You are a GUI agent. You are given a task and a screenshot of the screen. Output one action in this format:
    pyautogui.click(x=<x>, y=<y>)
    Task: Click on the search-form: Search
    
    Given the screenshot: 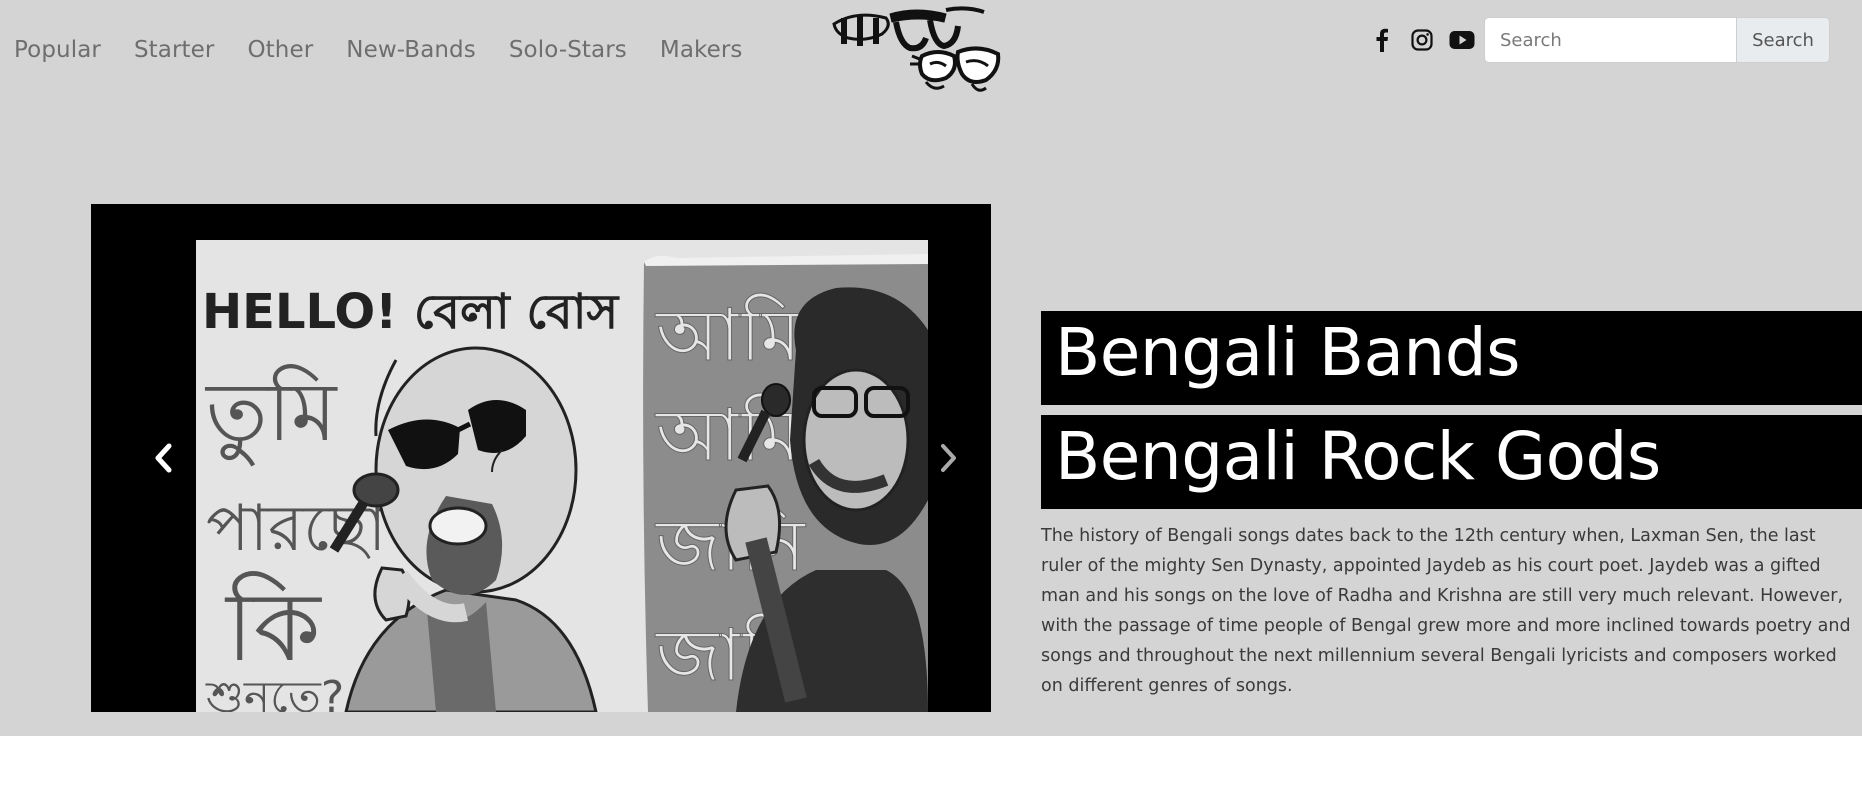 What is the action you would take?
    pyautogui.click(x=1657, y=40)
    